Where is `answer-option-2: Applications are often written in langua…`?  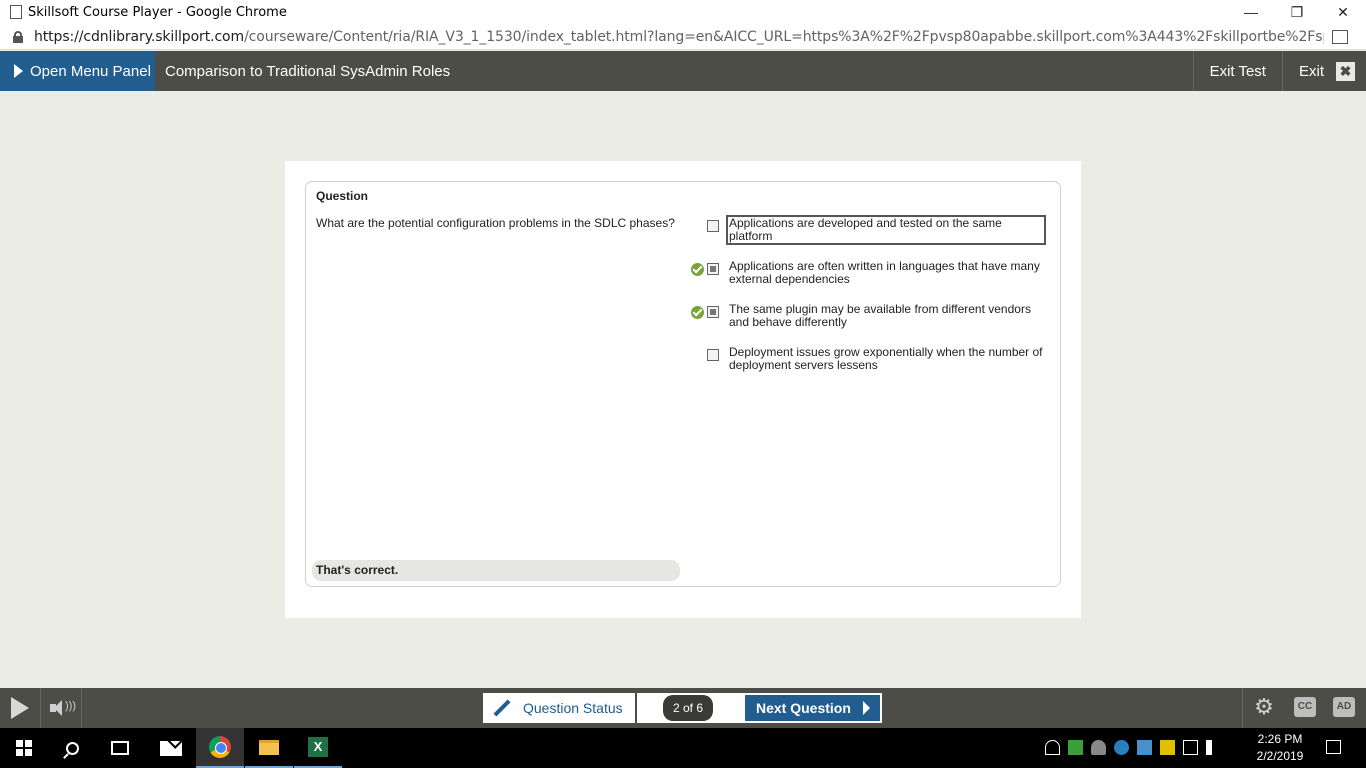 answer-option-2: Applications are often written in langua… is located at coordinates (871, 275).